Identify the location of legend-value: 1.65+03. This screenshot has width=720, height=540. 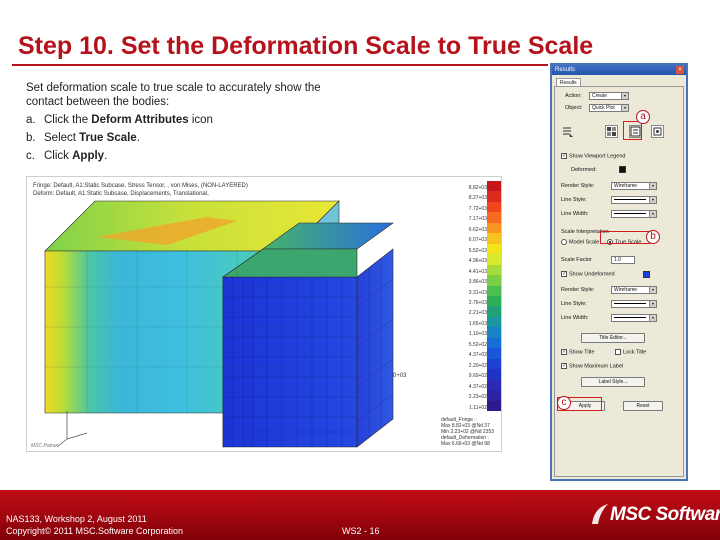
(477, 323).